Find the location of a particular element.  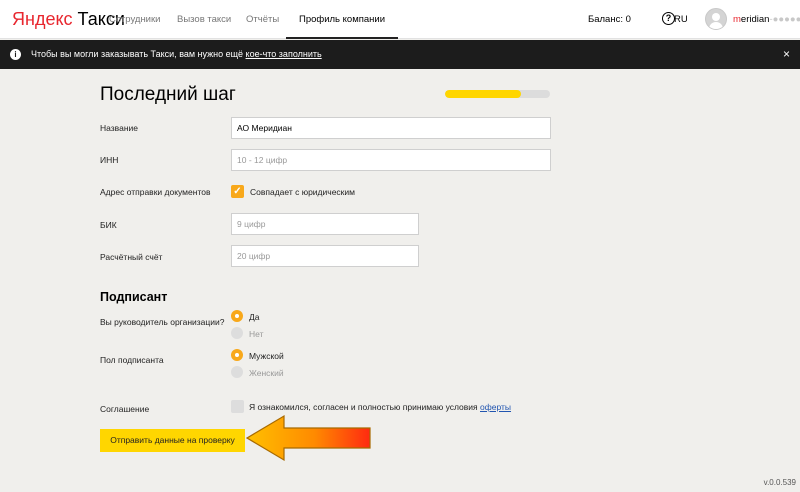

gender-female-label: Женский is located at coordinates (266, 373).